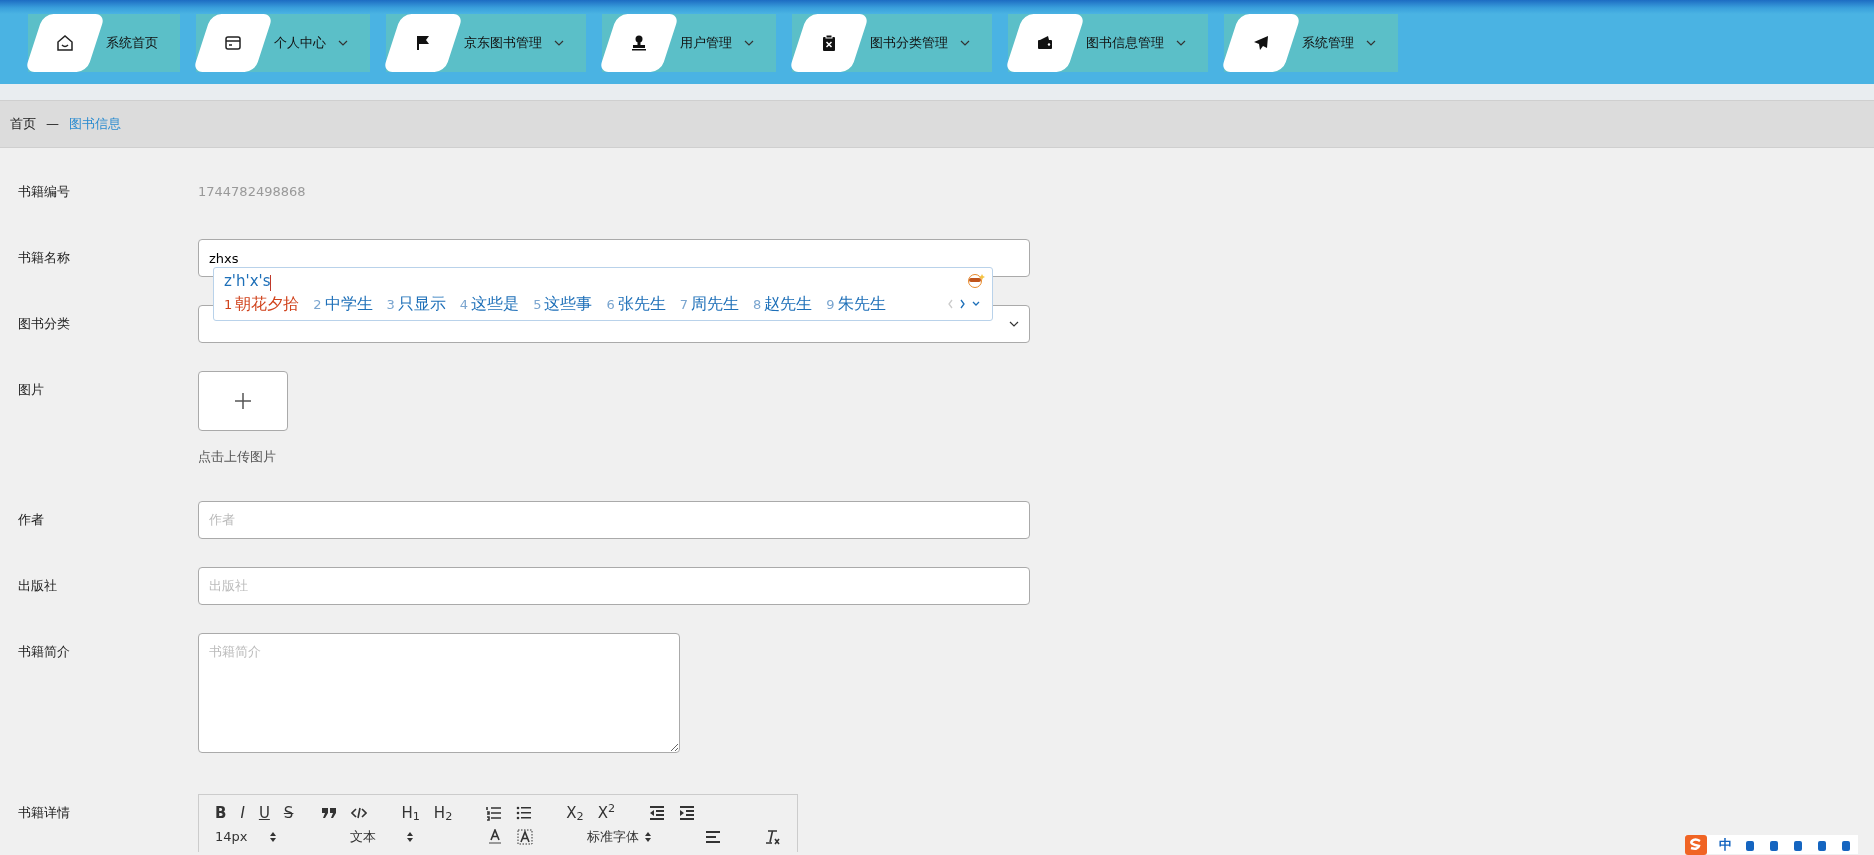 The height and width of the screenshot is (855, 1874). I want to click on field-label: 作者, so click(31, 519).